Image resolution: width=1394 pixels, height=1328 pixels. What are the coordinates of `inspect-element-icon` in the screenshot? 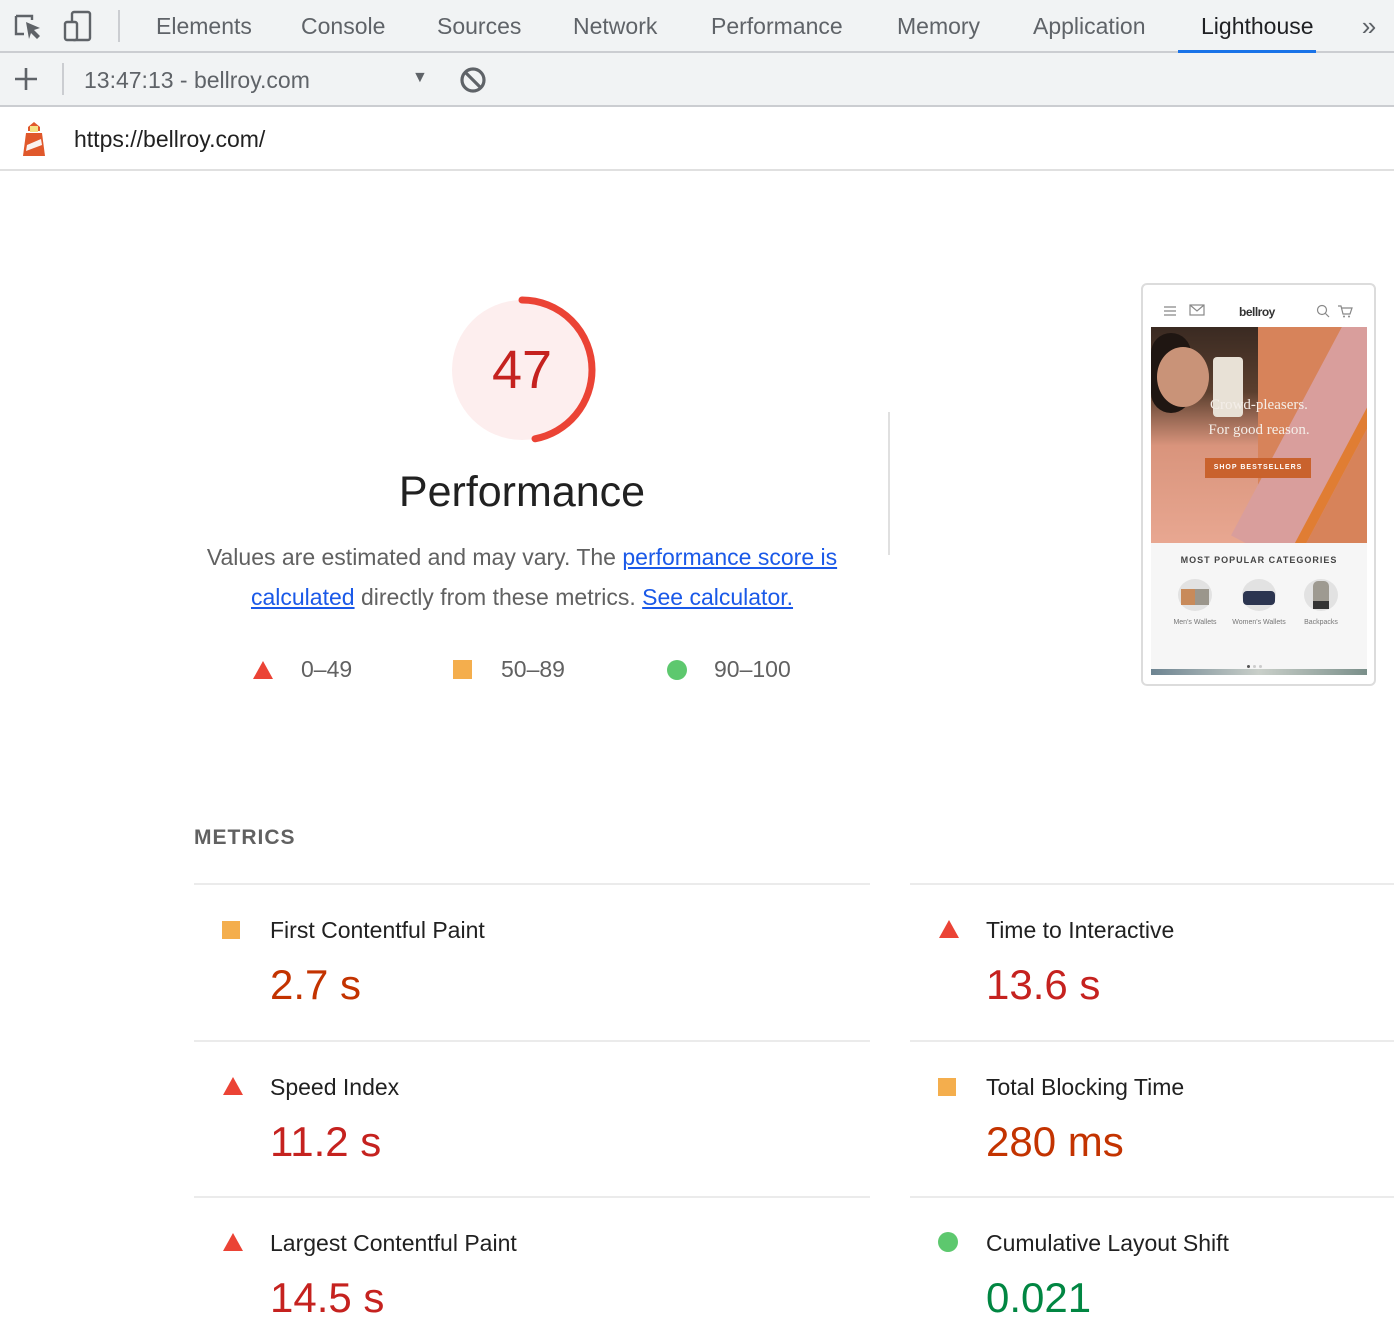 It's located at (28, 26).